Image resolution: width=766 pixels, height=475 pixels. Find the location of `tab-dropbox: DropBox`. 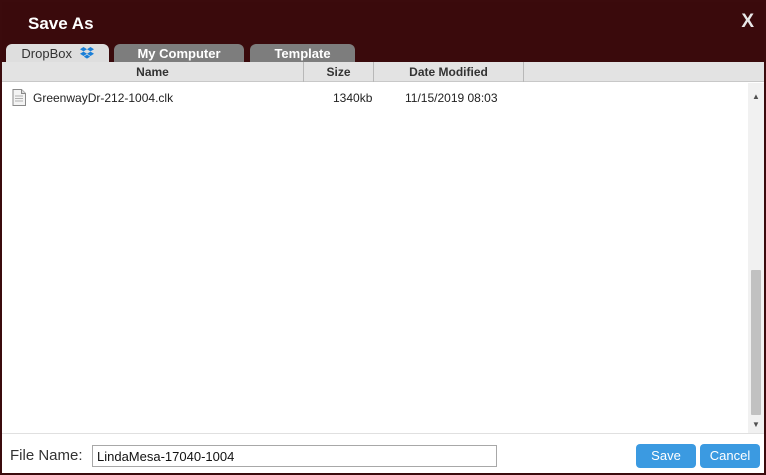

tab-dropbox: DropBox is located at coordinates (57, 53).